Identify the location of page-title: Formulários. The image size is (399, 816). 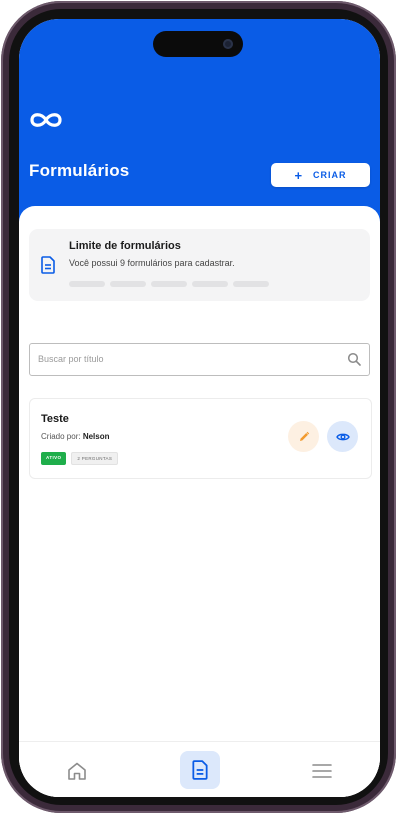
(79, 170).